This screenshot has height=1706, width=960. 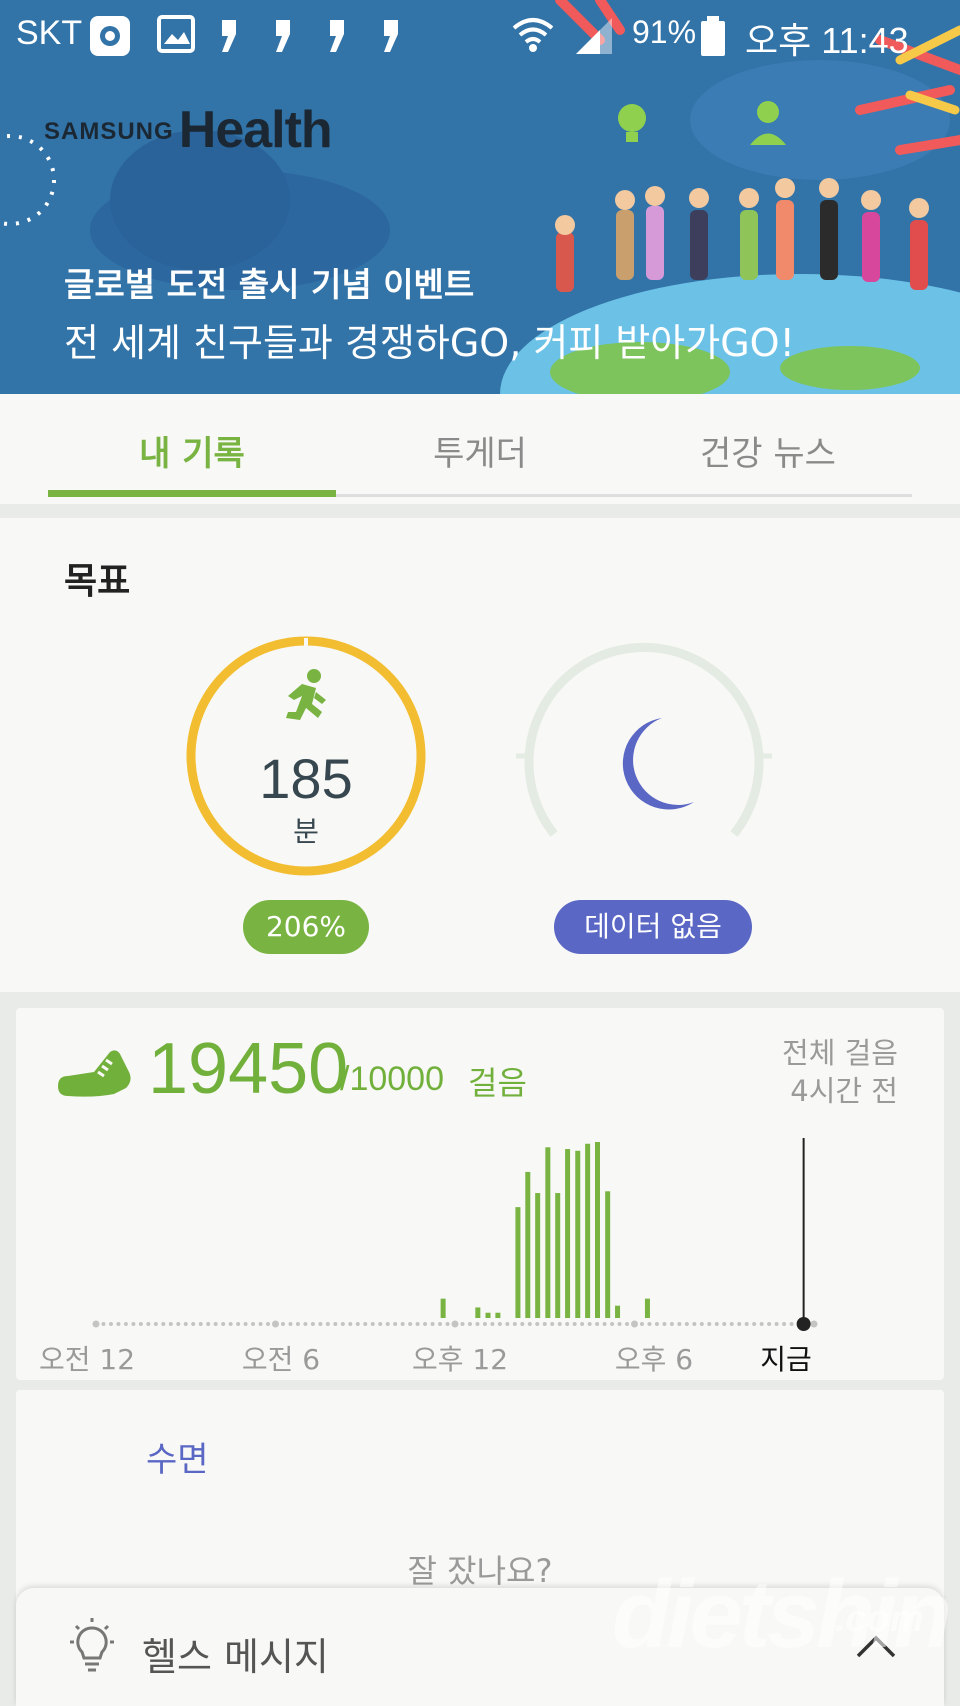 What do you see at coordinates (235, 1657) in the screenshot?
I see `health-message-label: 헬스 메시지` at bounding box center [235, 1657].